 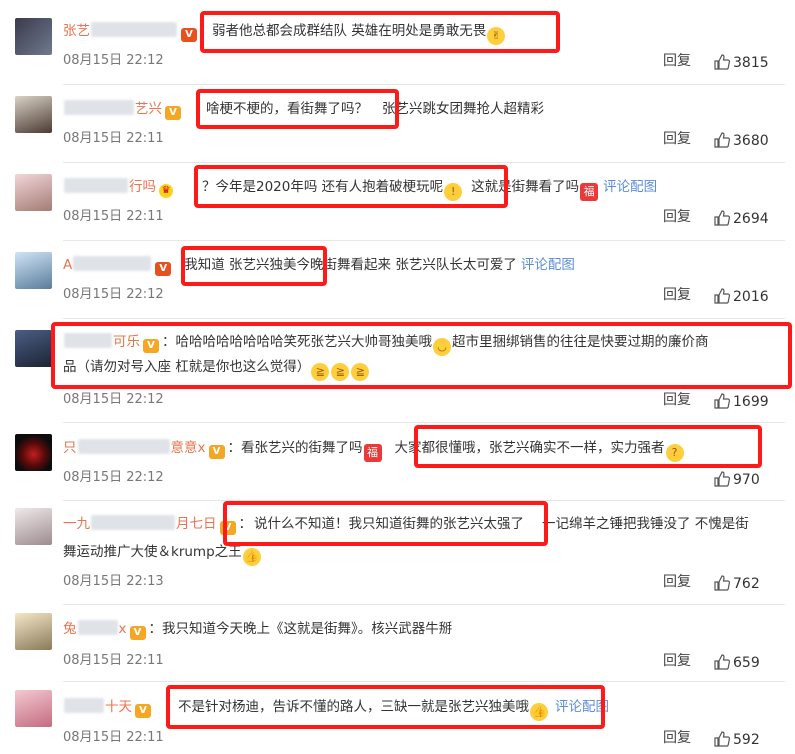 I want to click on comment-text-prefix: ：看张艺兴的街舞了吗, so click(x=295, y=448).